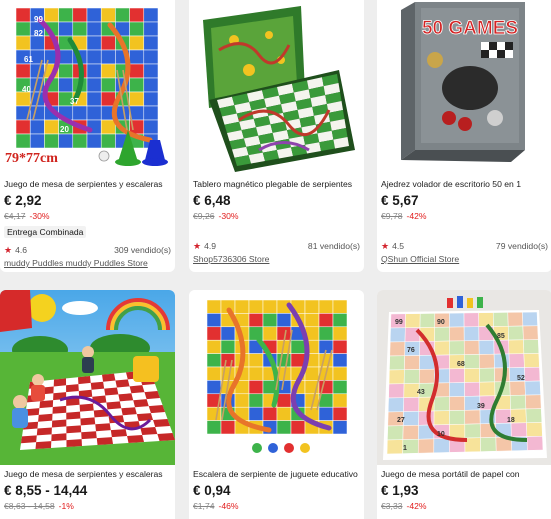 Image resolution: width=551 pixels, height=519 pixels. Describe the element at coordinates (87, 216) in the screenshot. I see `price-row: €4,17 -30%` at that location.